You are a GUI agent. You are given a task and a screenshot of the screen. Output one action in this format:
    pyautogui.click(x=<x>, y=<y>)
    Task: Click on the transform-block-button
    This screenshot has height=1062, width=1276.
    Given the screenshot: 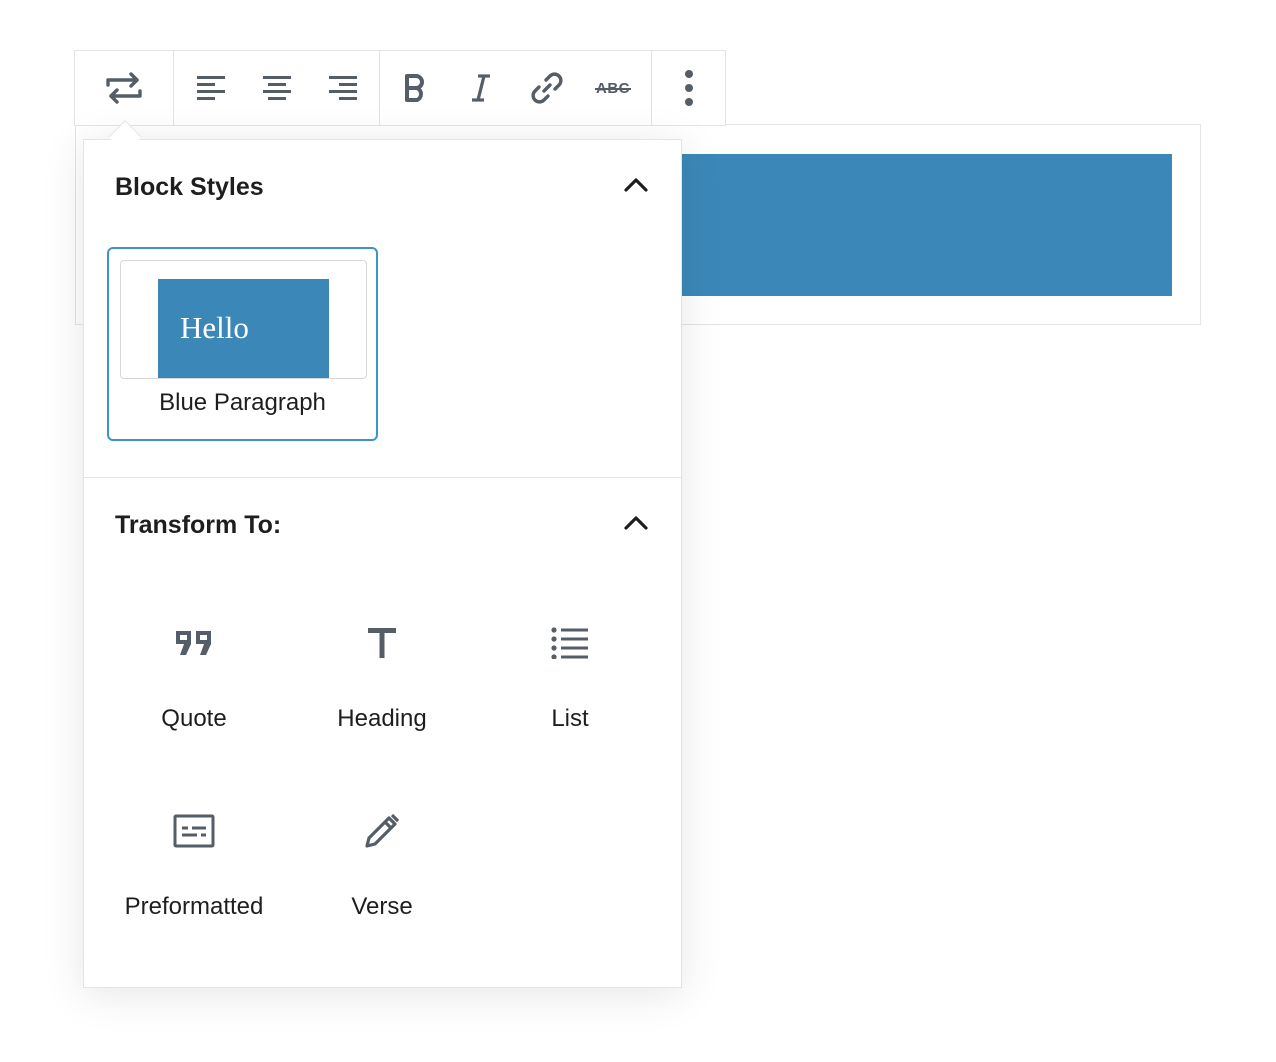 What is the action you would take?
    pyautogui.click(x=124, y=88)
    